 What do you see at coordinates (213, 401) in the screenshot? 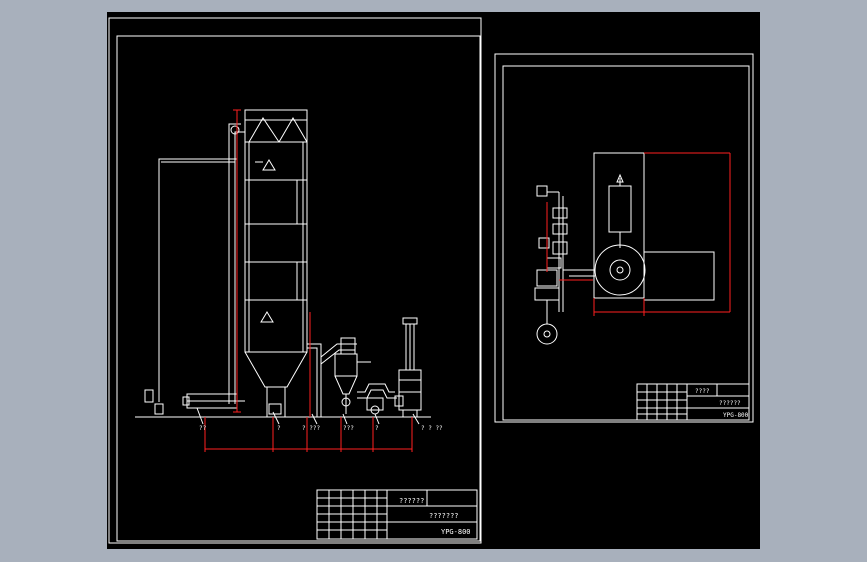
I see `collector-box` at bounding box center [213, 401].